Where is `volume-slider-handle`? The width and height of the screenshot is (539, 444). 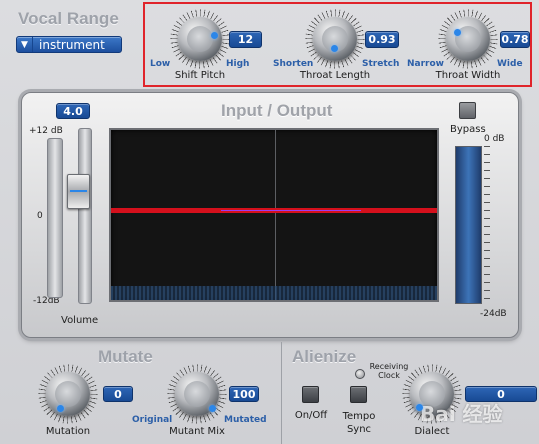
volume-slider-handle is located at coordinates (78, 191).